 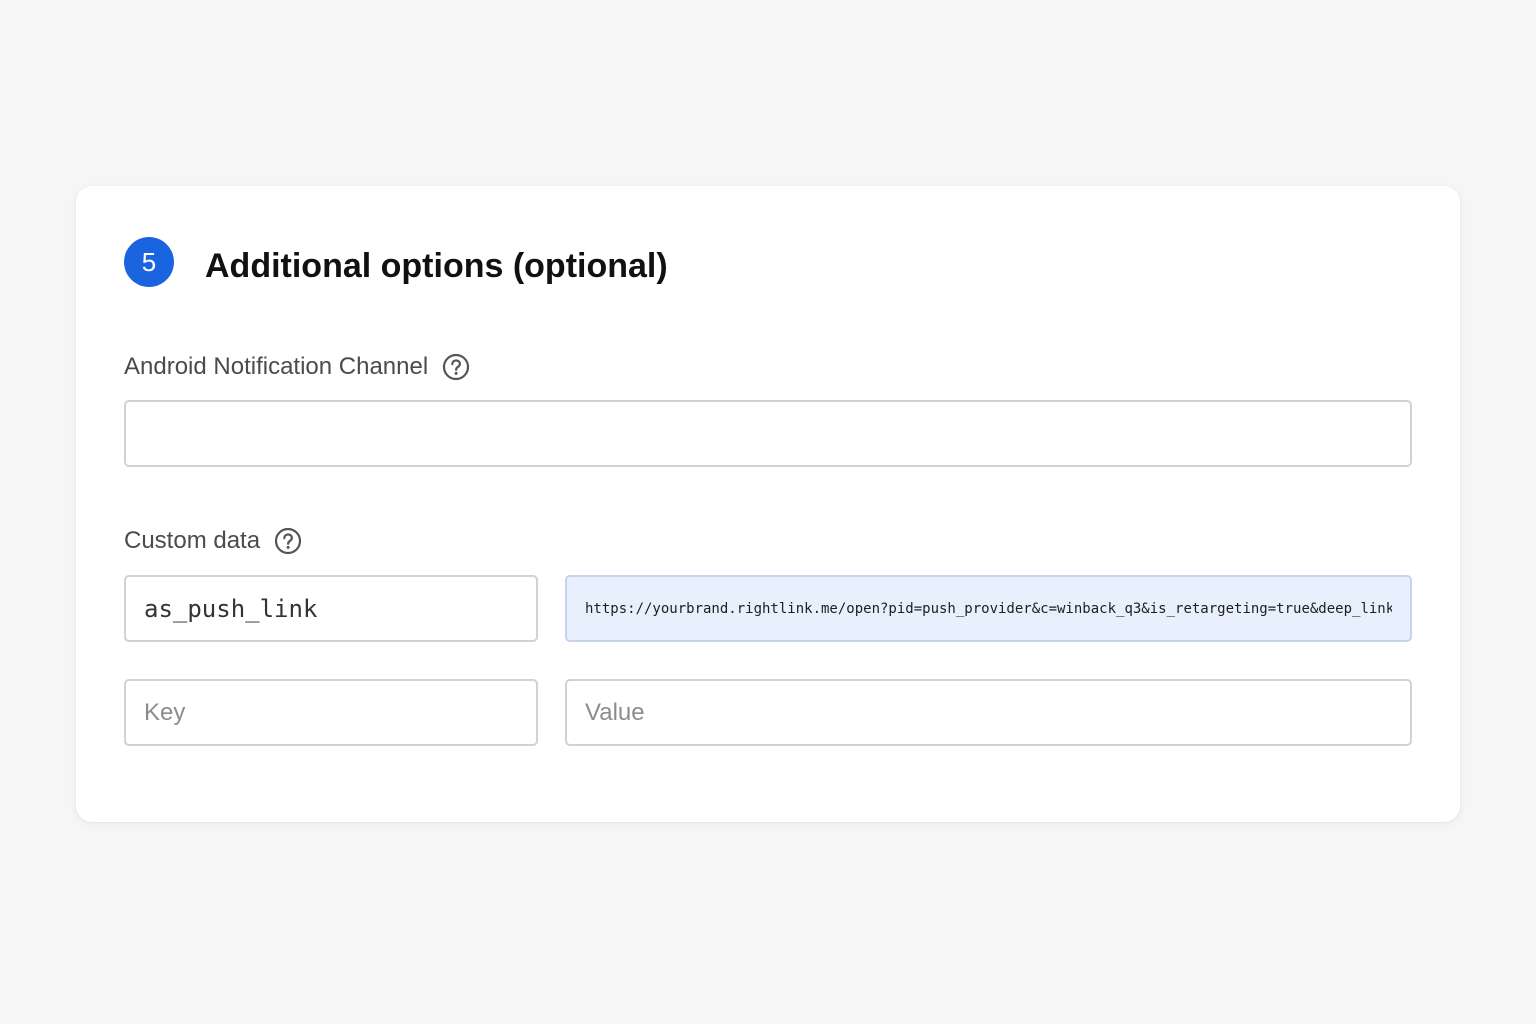 I want to click on new-value-input, so click(x=988, y=712).